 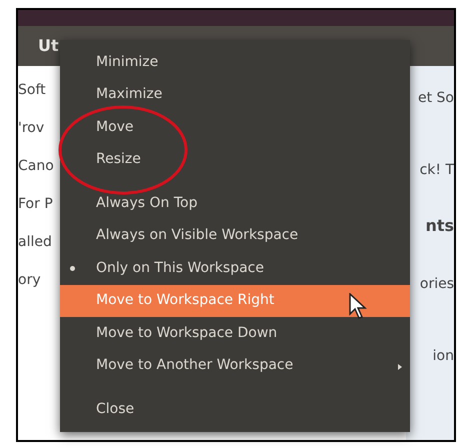 I want to click on background-text: Cano, so click(x=36, y=166).